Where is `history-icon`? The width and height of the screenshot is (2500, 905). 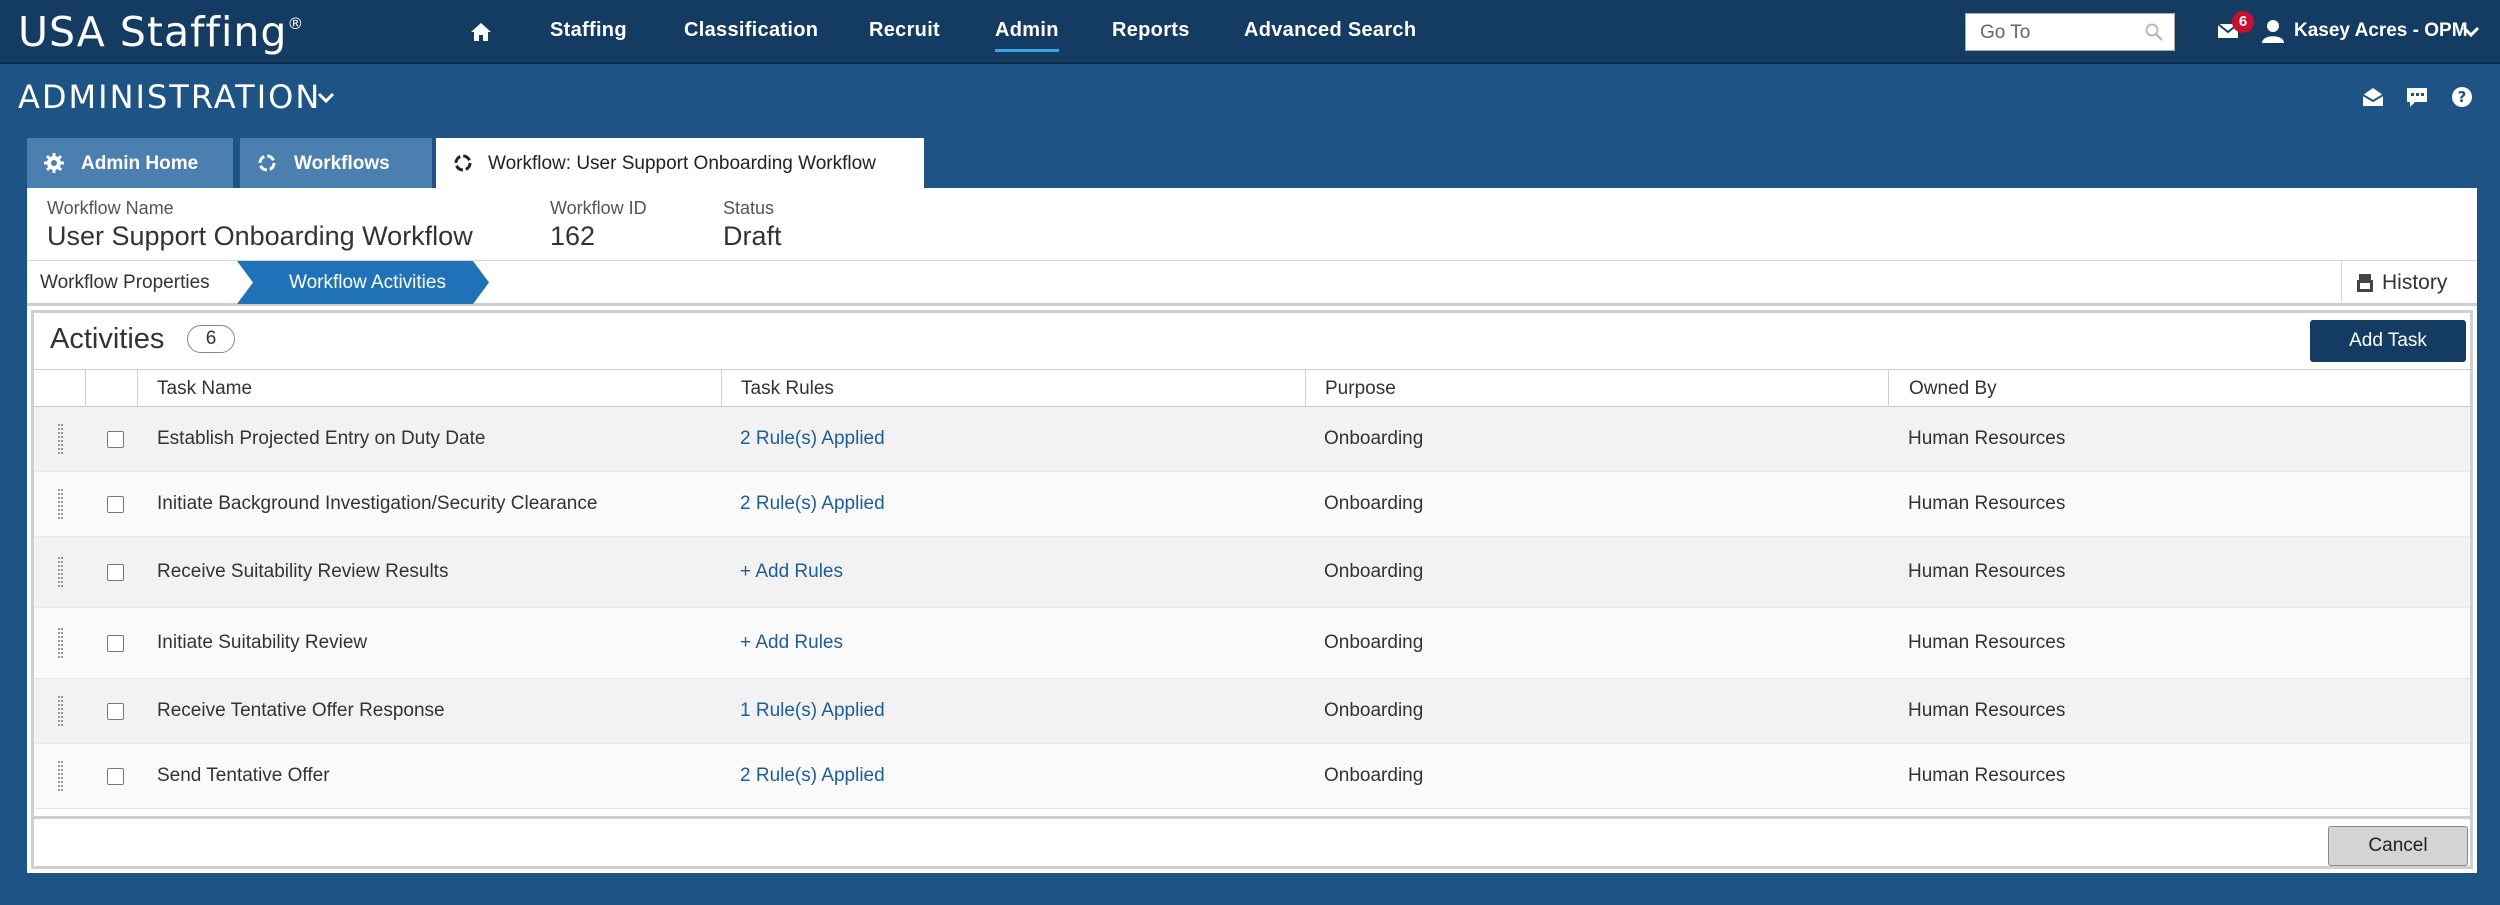
history-icon is located at coordinates (2365, 283).